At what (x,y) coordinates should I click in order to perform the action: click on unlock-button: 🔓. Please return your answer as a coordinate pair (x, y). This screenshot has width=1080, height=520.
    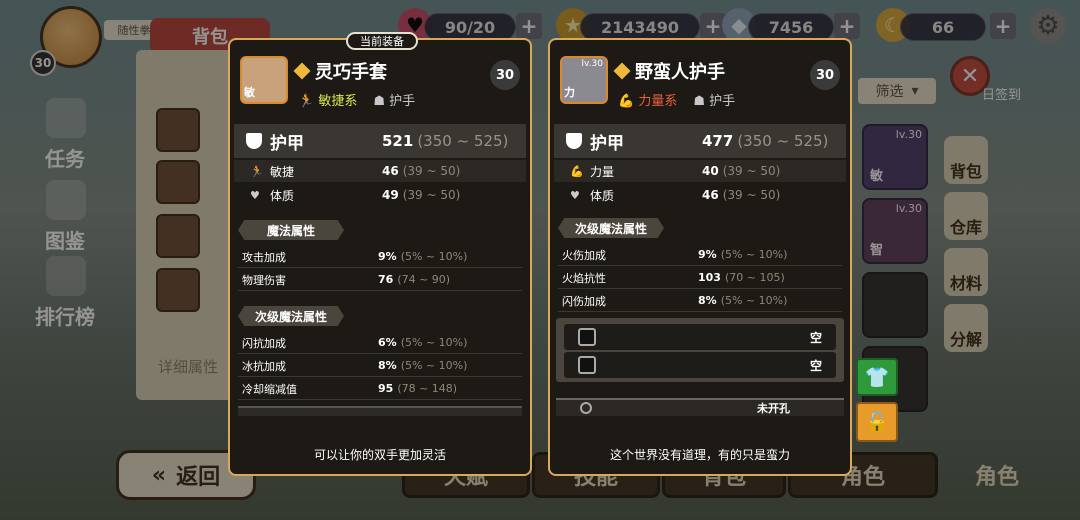
    Looking at the image, I should click on (877, 422).